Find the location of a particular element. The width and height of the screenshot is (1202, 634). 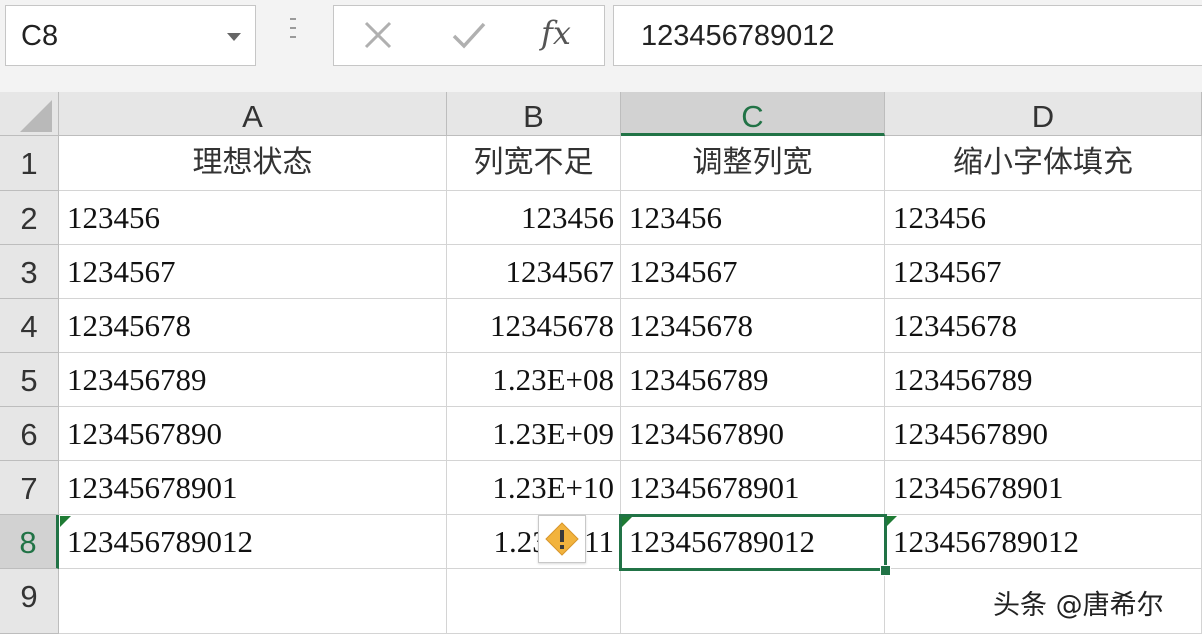

row-header-2: 2 is located at coordinates (29, 218).